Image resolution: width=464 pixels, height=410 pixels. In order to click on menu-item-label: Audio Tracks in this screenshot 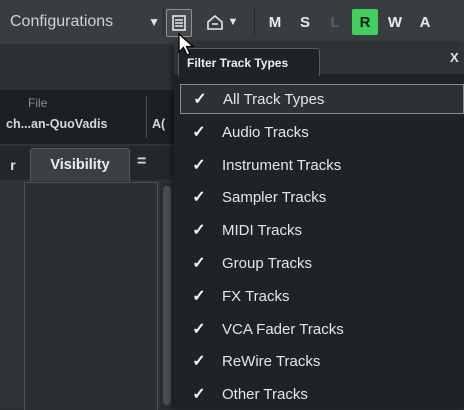, I will do `click(265, 132)`.